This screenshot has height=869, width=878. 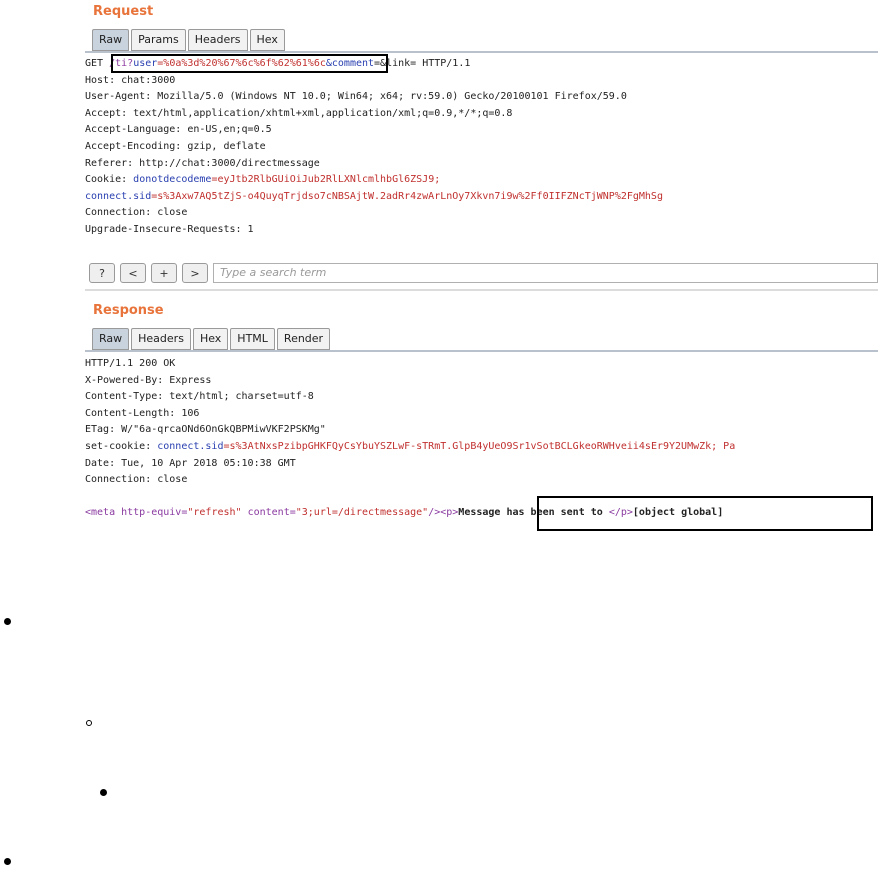 I want to click on response-section-title: Response, so click(x=128, y=310).